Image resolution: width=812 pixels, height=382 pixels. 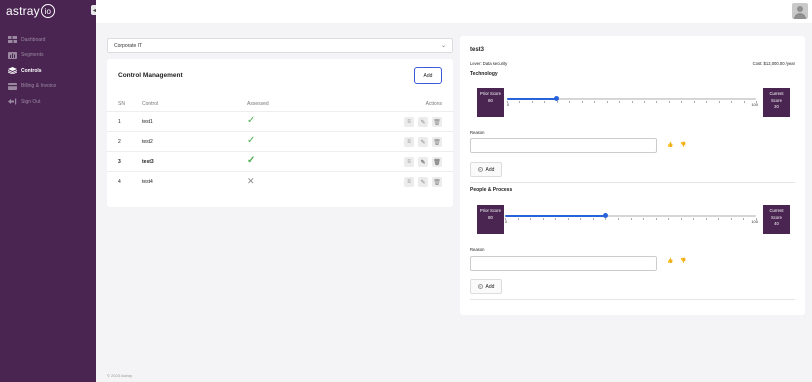 I want to click on add-control-button: Add, so click(x=428, y=75).